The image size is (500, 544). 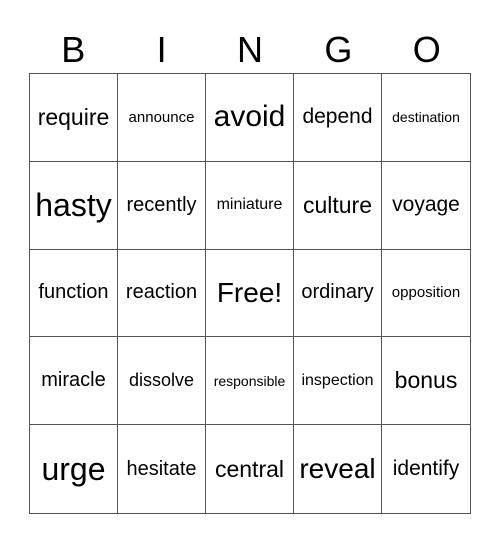 I want to click on bingo-cell: function, so click(x=74, y=293).